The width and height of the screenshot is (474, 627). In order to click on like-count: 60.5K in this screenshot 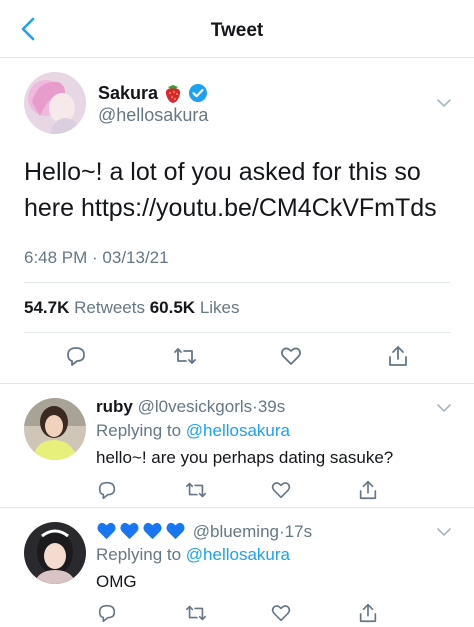, I will do `click(172, 307)`.